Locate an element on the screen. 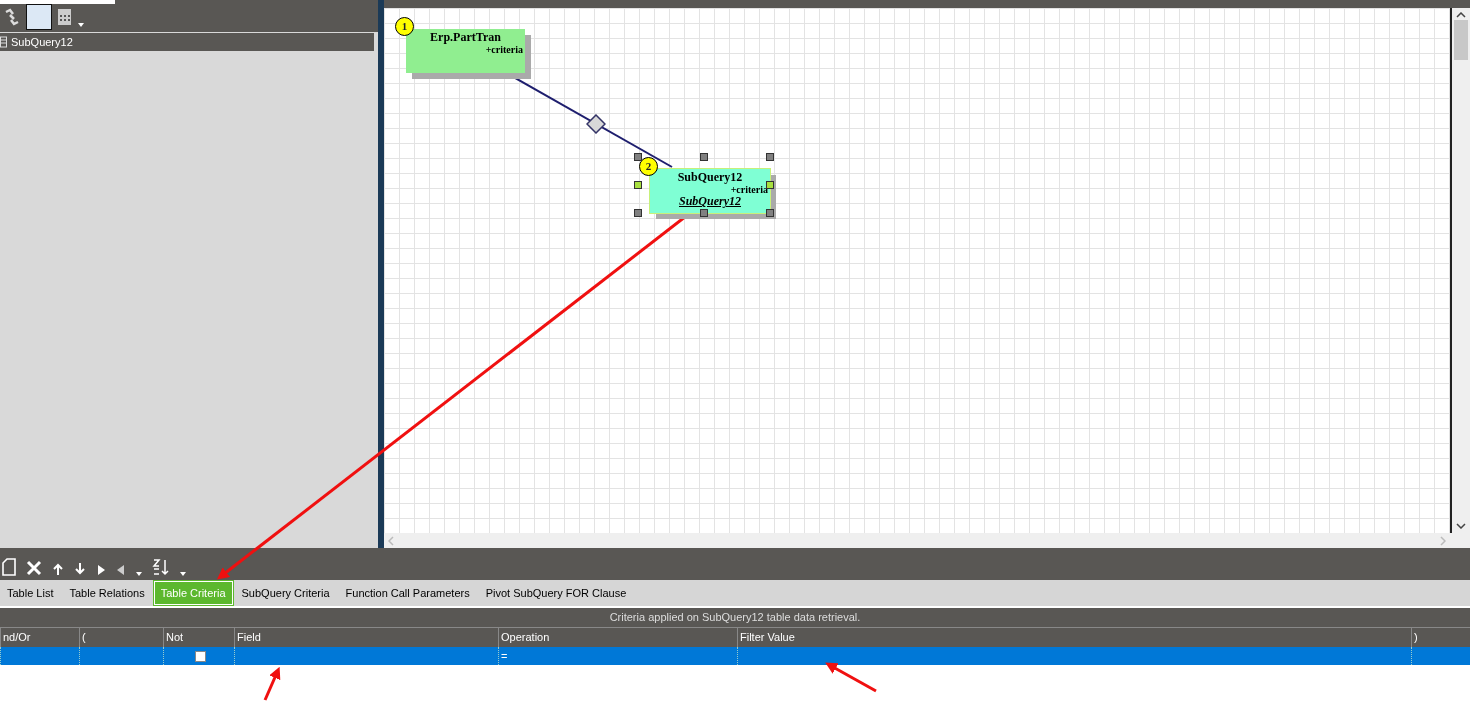 The image size is (1470, 711). table-view-button is located at coordinates (39, 17).